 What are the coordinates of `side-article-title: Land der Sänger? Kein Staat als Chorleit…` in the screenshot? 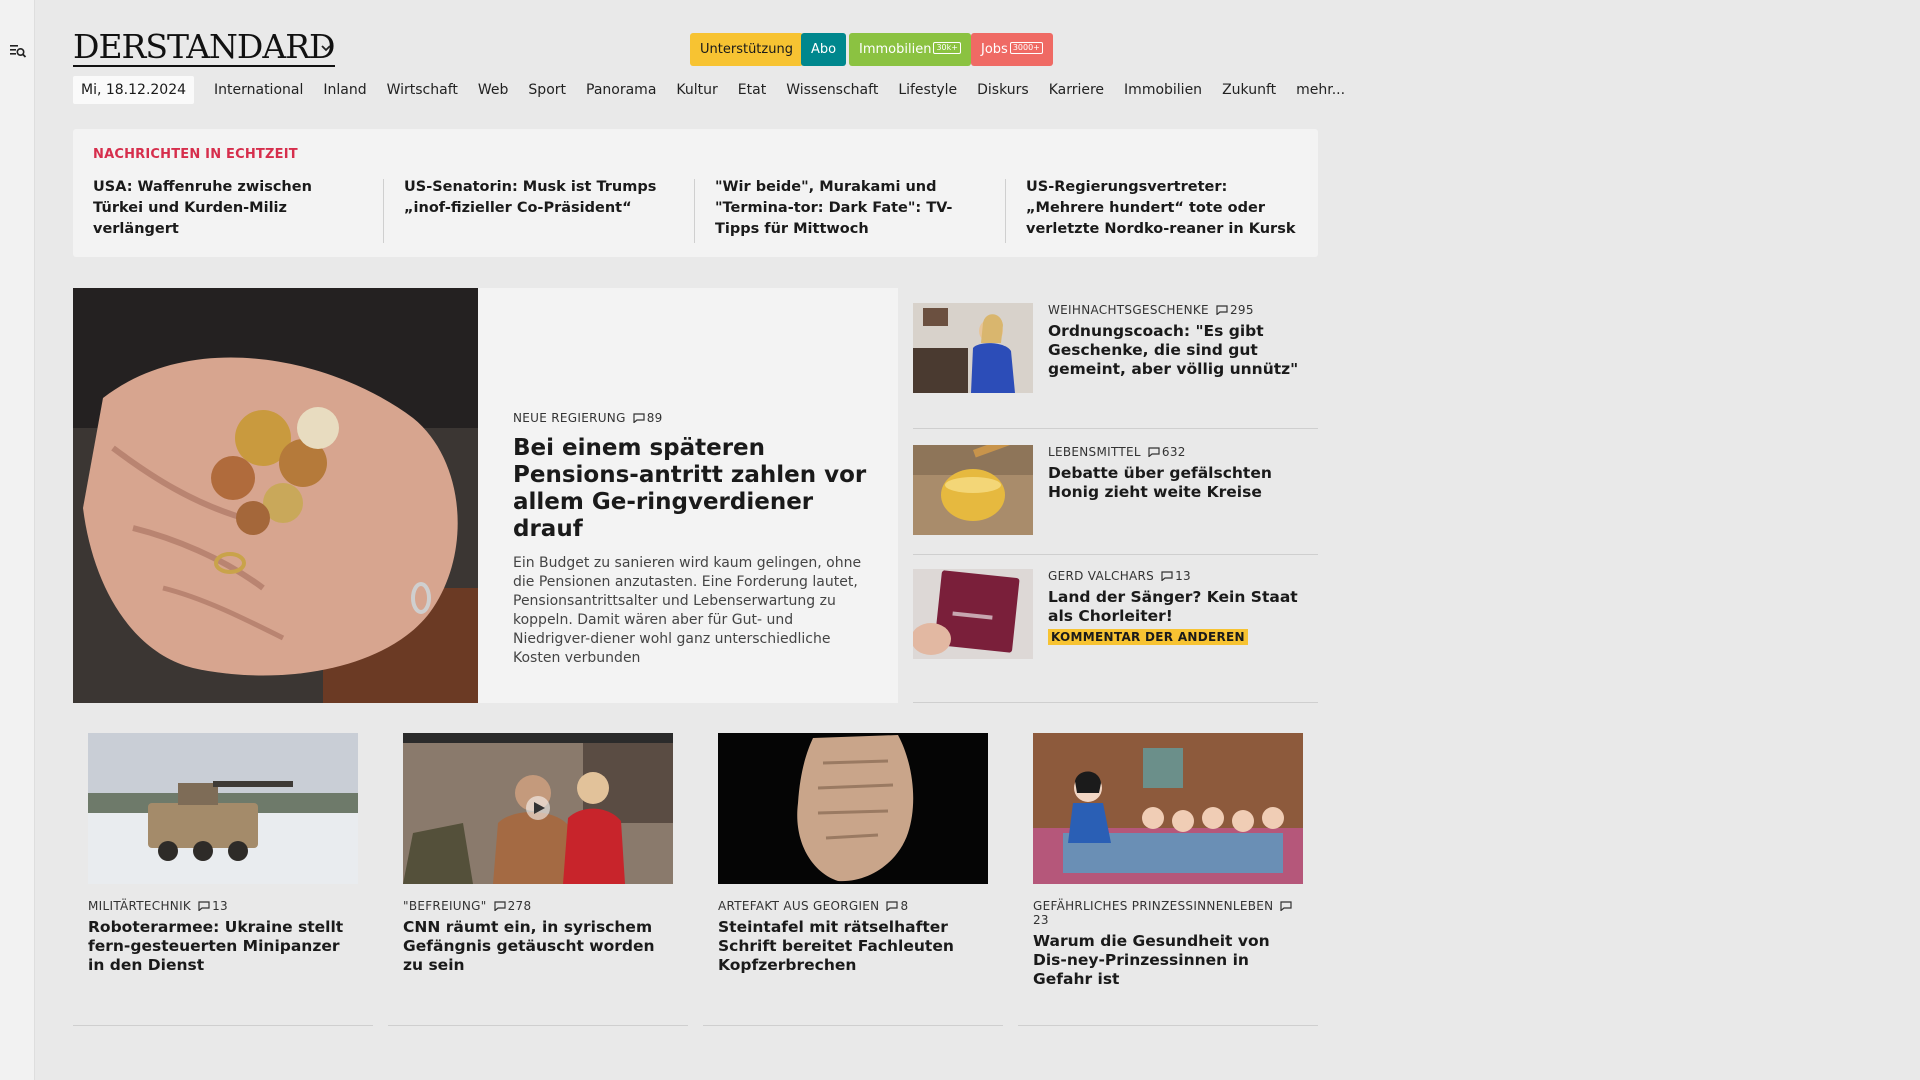 It's located at (1180, 607).